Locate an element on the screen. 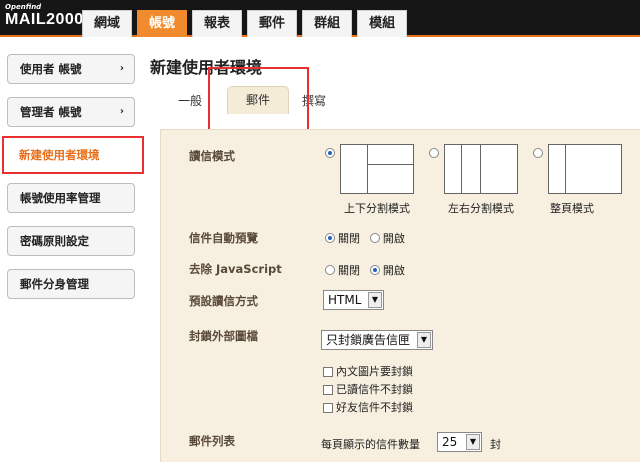  read-mode-radio-vertical-split is located at coordinates (330, 153).